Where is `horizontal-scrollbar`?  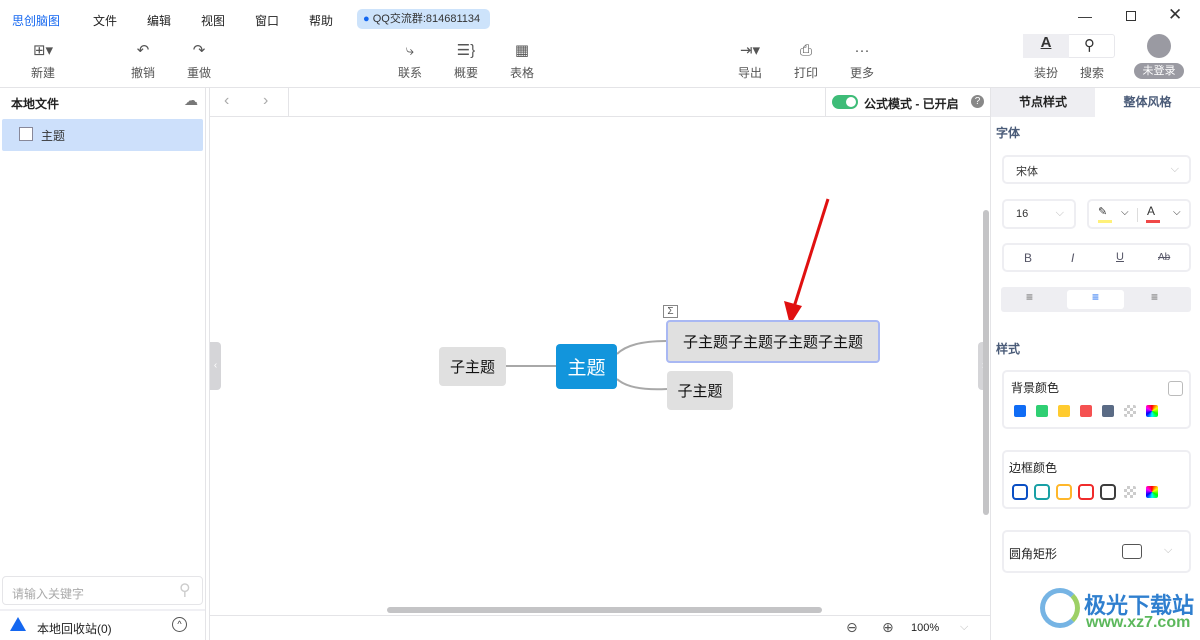
horizontal-scrollbar is located at coordinates (604, 610).